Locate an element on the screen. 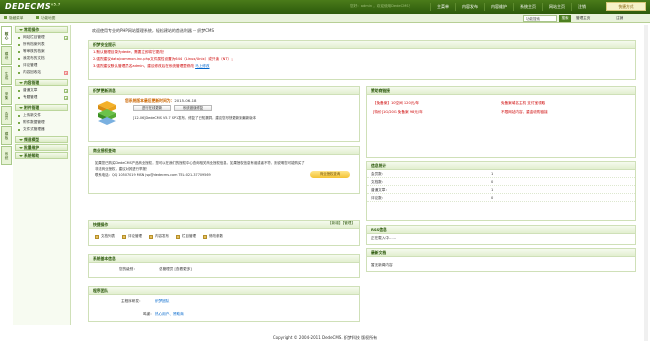  sidebar-item-upload: 上传新文件 is located at coordinates (41, 115).